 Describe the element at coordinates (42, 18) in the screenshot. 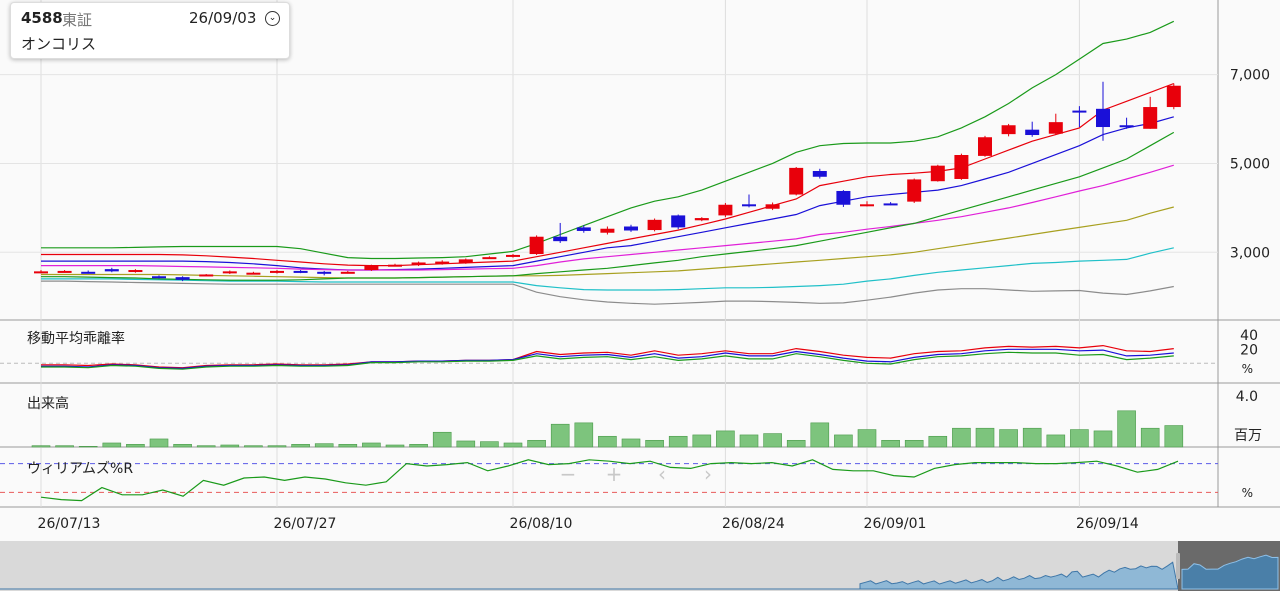

I see `stock-code: 4588` at that location.